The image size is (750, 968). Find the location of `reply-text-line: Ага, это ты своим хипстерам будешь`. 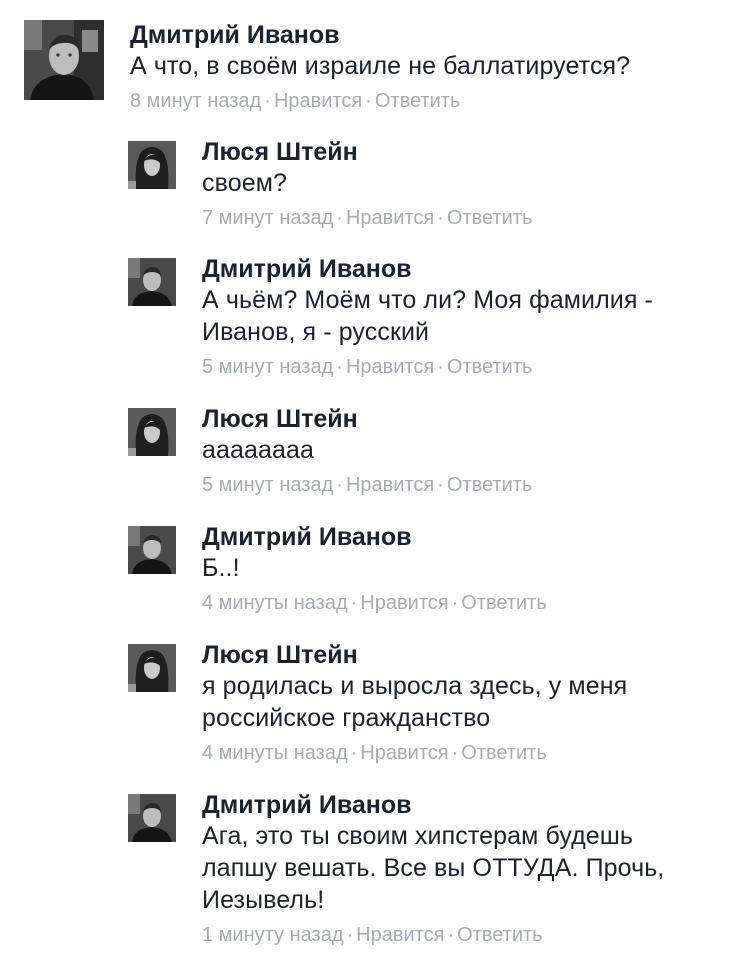

reply-text-line: Ага, это ты своим хипстерам будешь is located at coordinates (418, 836).